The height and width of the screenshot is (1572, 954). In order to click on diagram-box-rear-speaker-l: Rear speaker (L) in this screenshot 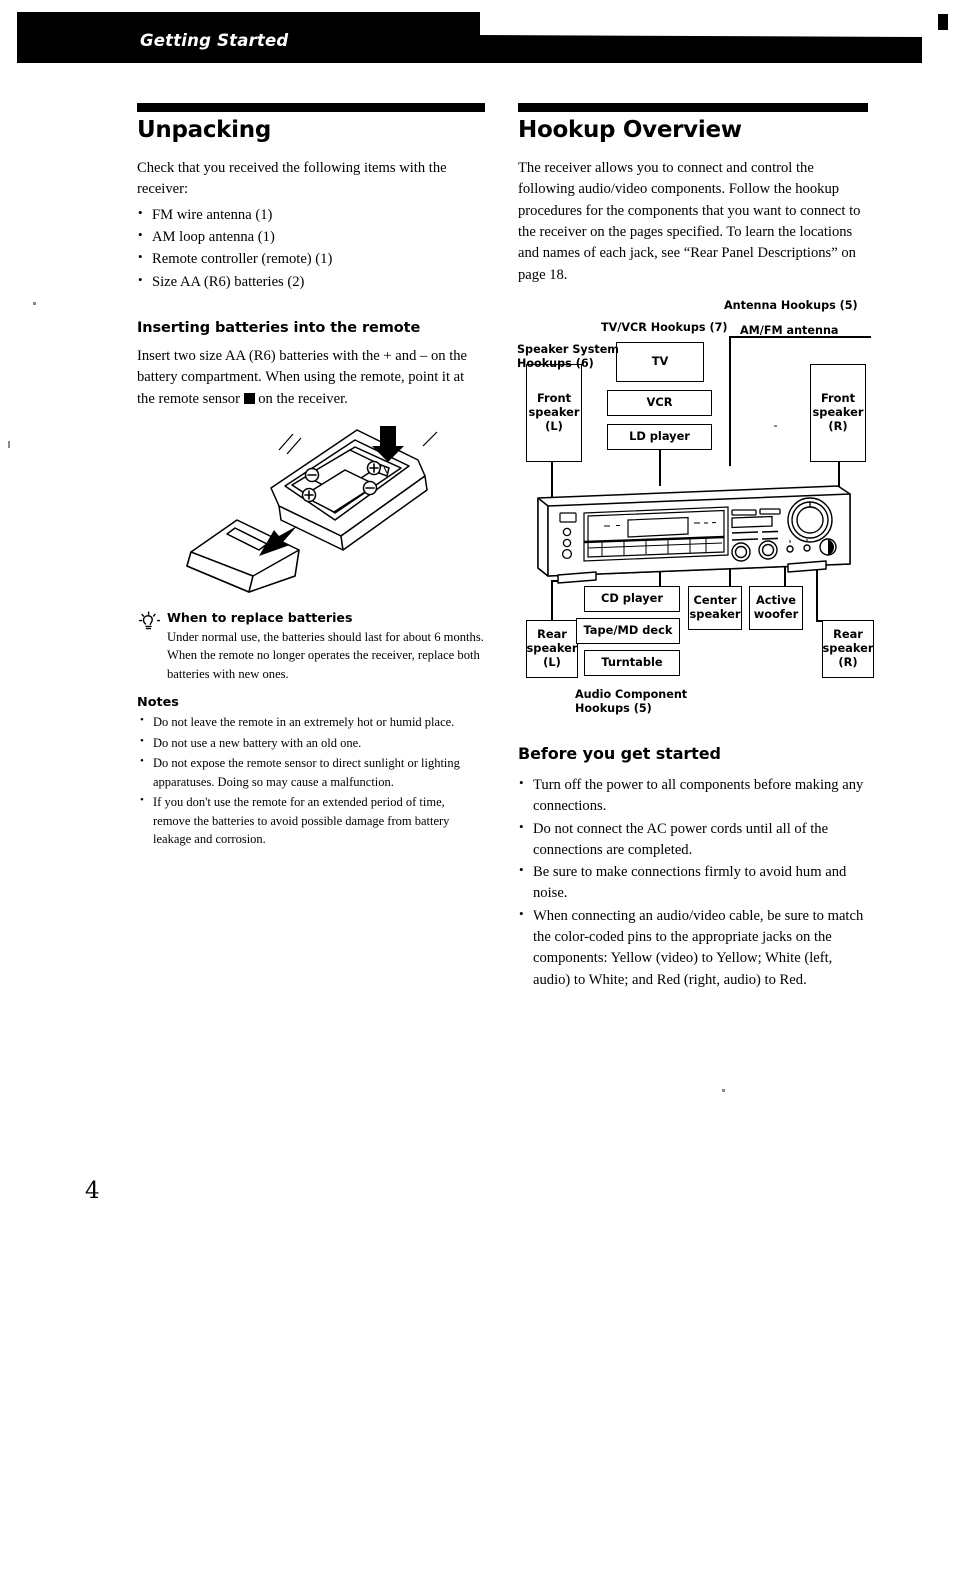, I will do `click(552, 648)`.